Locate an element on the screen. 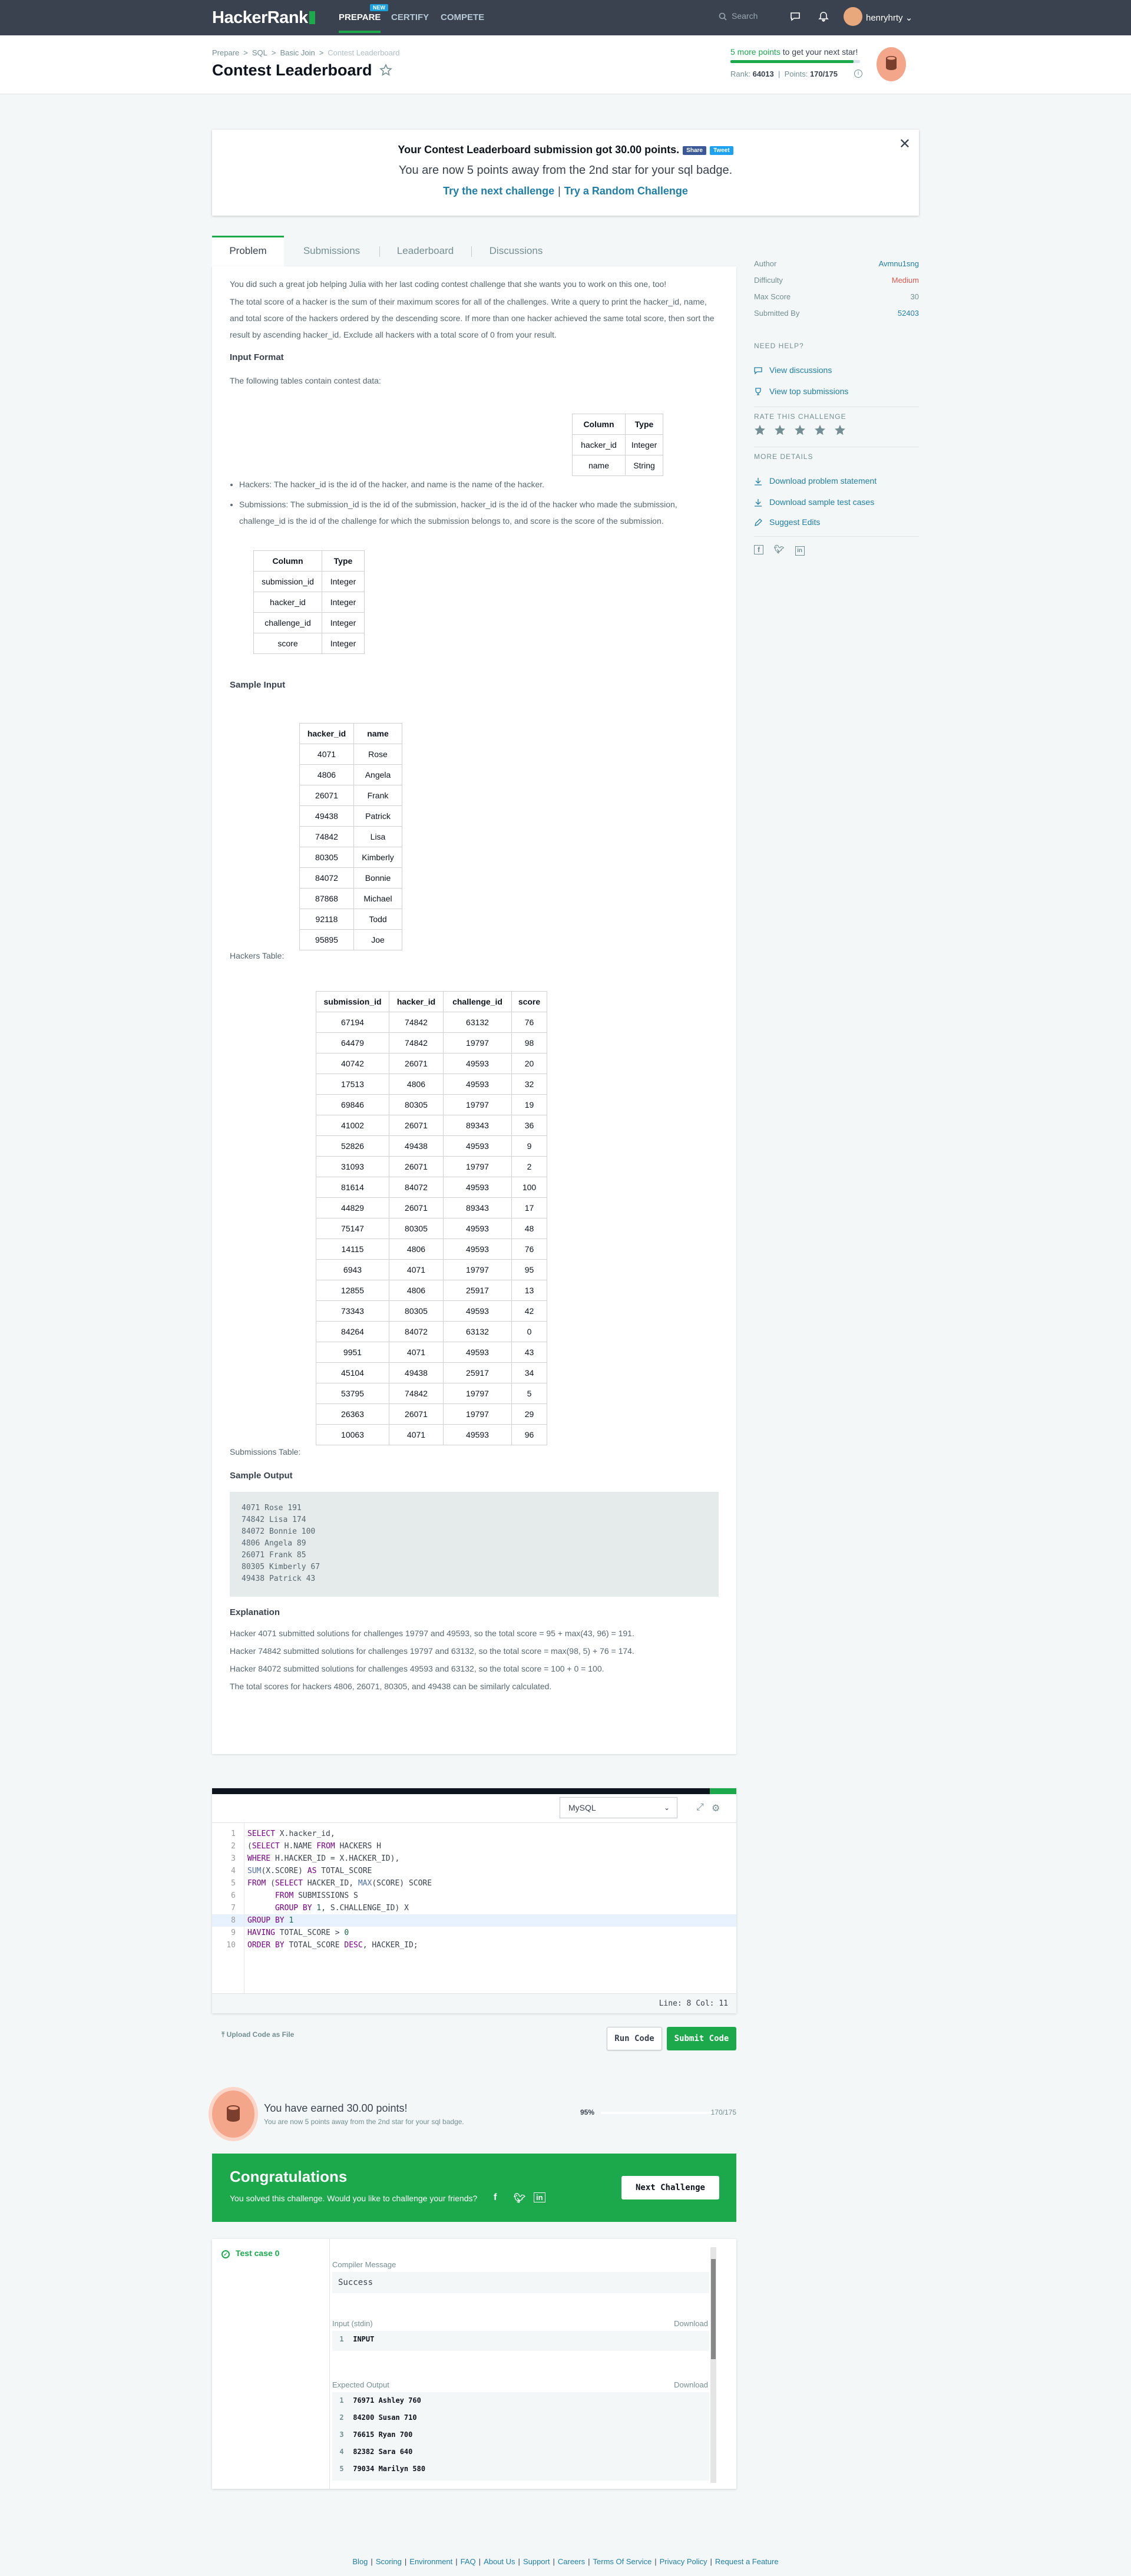  breadcrumb-basic-join: Basic Join is located at coordinates (297, 52).